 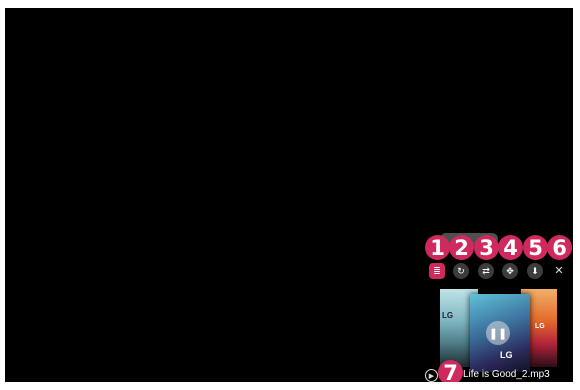 I want to click on pause-icon: ❚❚, so click(x=498, y=333).